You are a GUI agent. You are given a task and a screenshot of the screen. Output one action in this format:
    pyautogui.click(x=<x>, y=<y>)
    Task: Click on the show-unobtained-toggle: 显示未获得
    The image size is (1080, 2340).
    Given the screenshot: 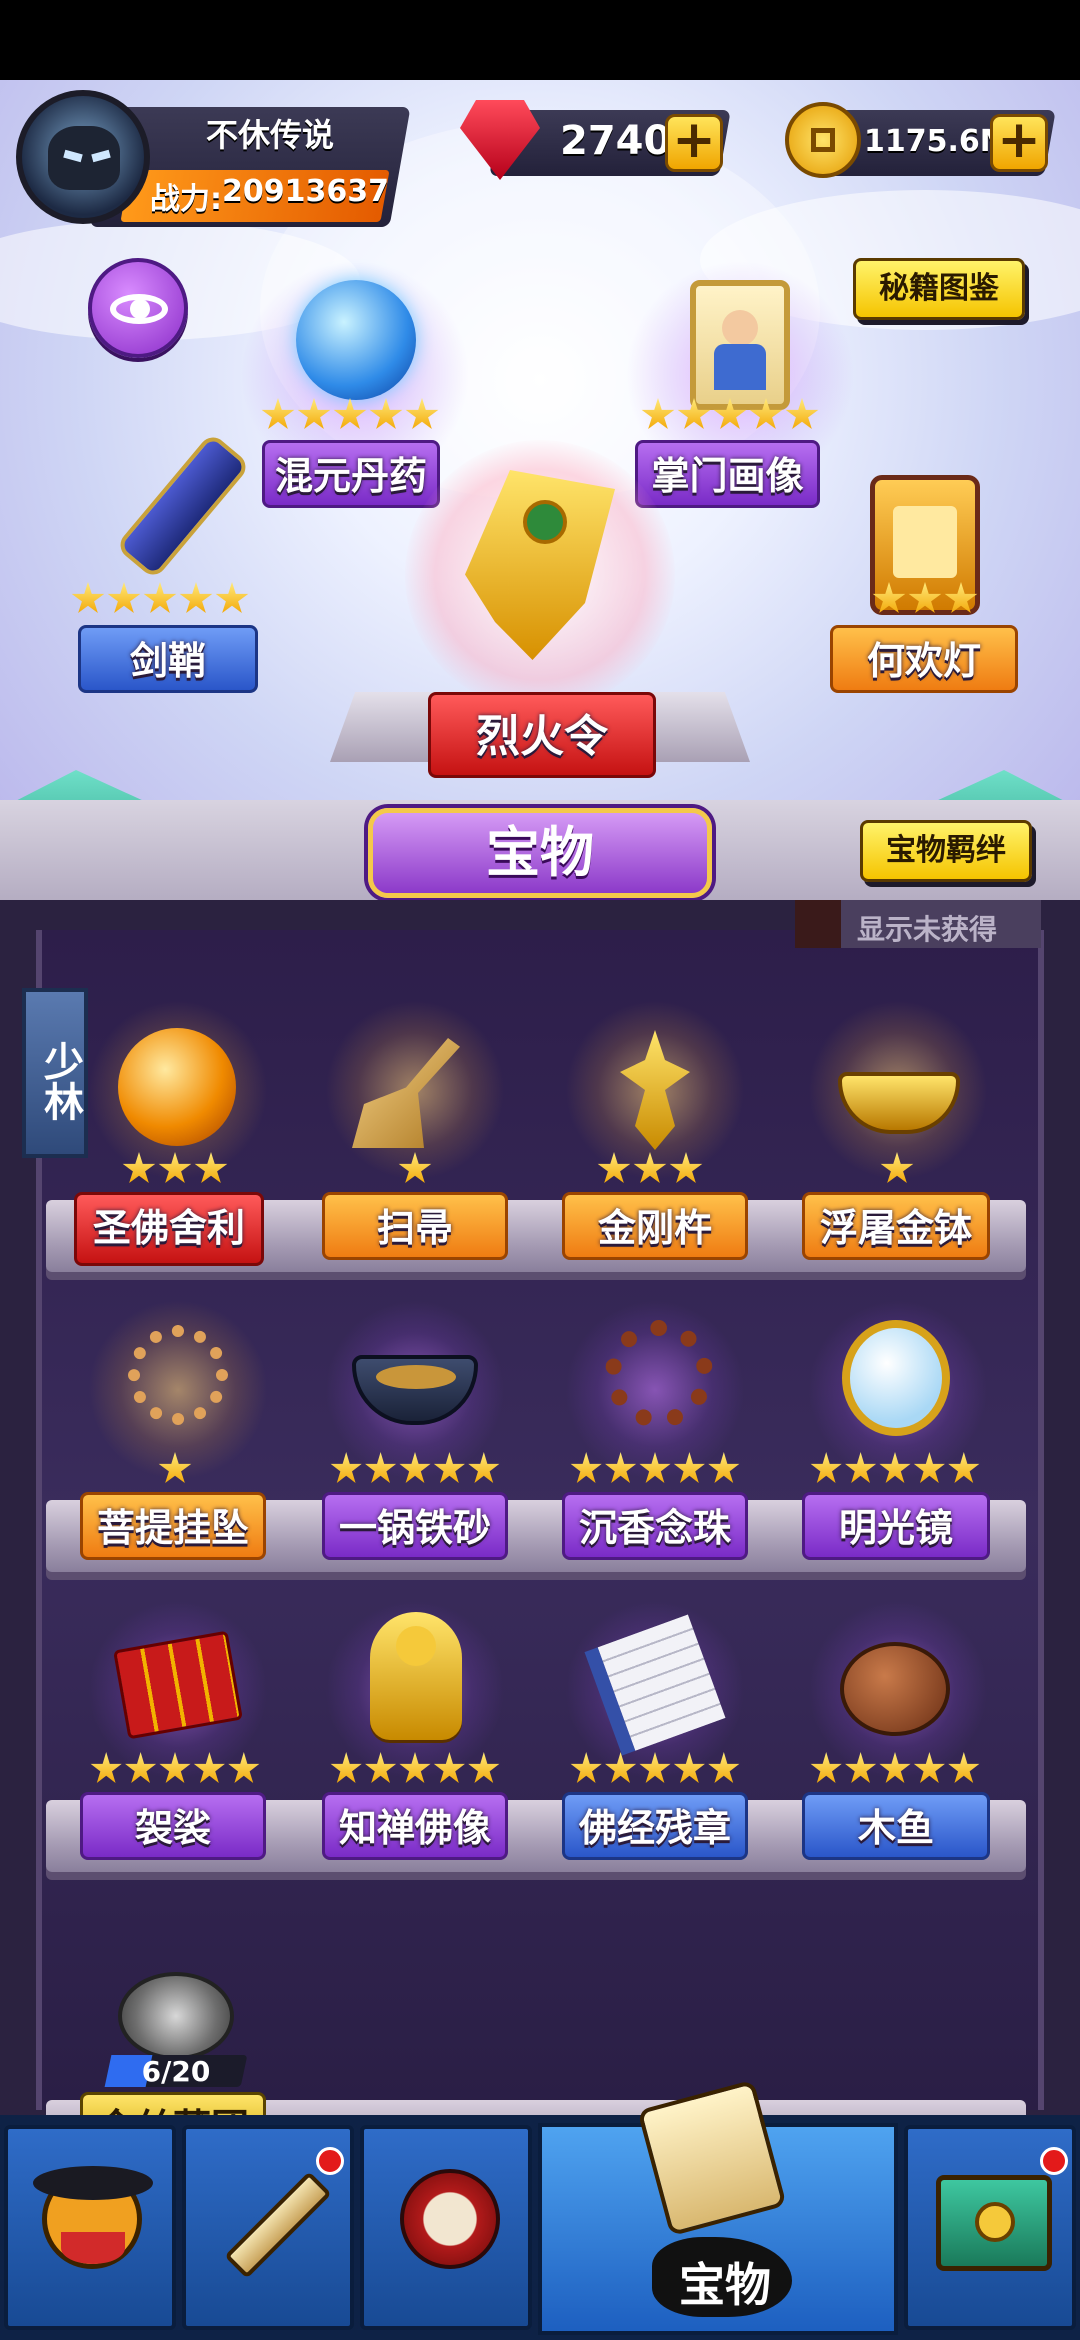 What is the action you would take?
    pyautogui.click(x=918, y=924)
    